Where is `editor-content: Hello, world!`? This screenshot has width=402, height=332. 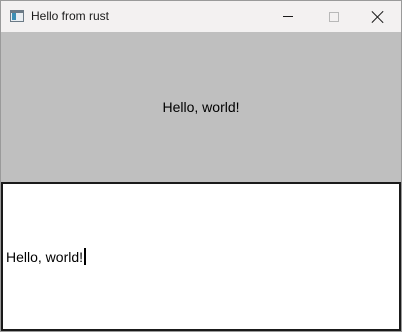 editor-content: Hello, world! is located at coordinates (46, 256).